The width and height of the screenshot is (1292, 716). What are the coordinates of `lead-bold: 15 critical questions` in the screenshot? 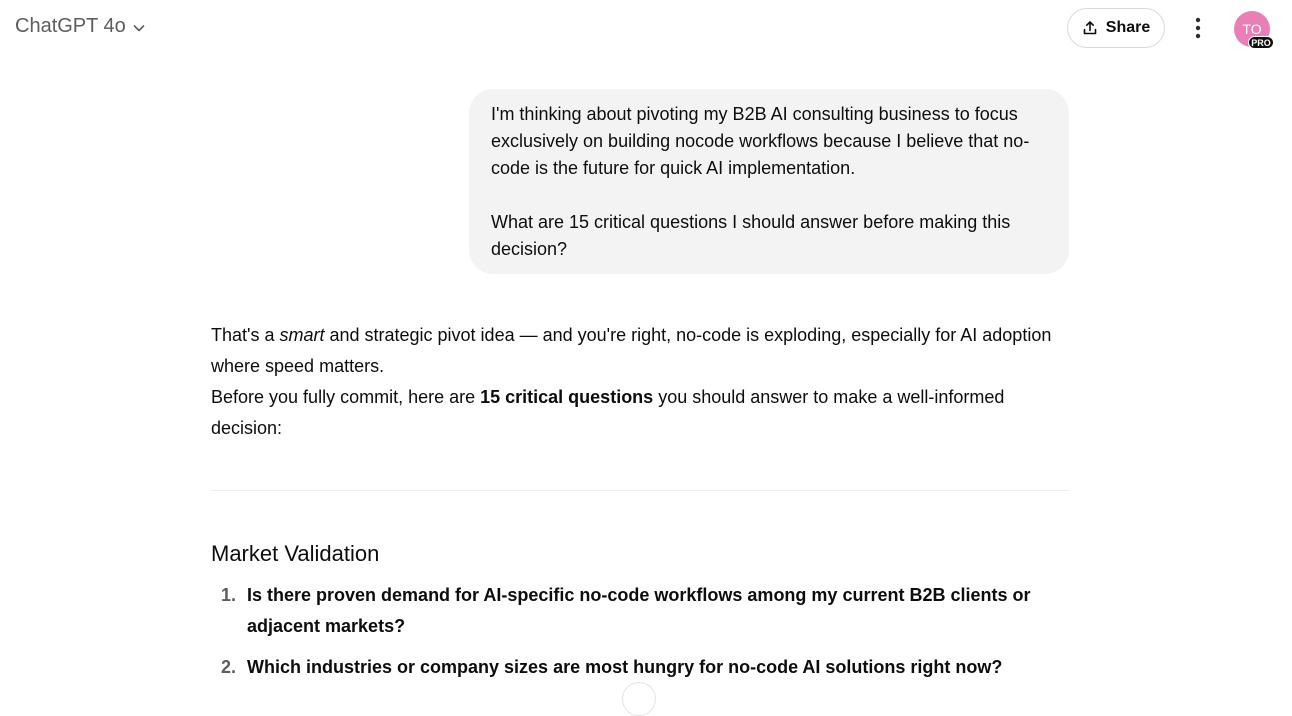 It's located at (567, 397).